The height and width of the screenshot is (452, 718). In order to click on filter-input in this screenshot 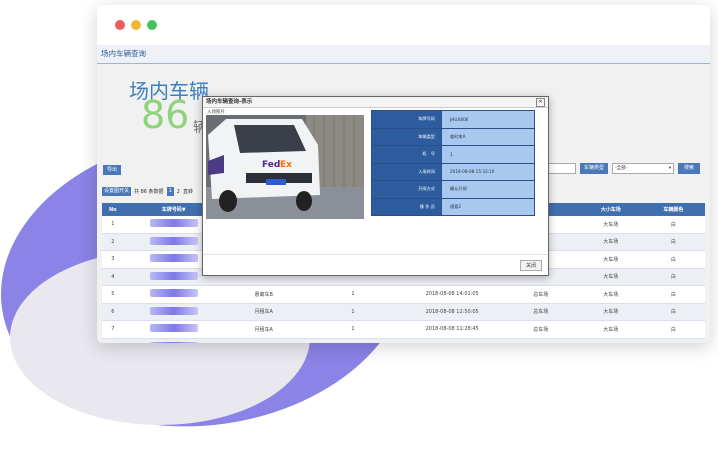, I will do `click(560, 168)`.